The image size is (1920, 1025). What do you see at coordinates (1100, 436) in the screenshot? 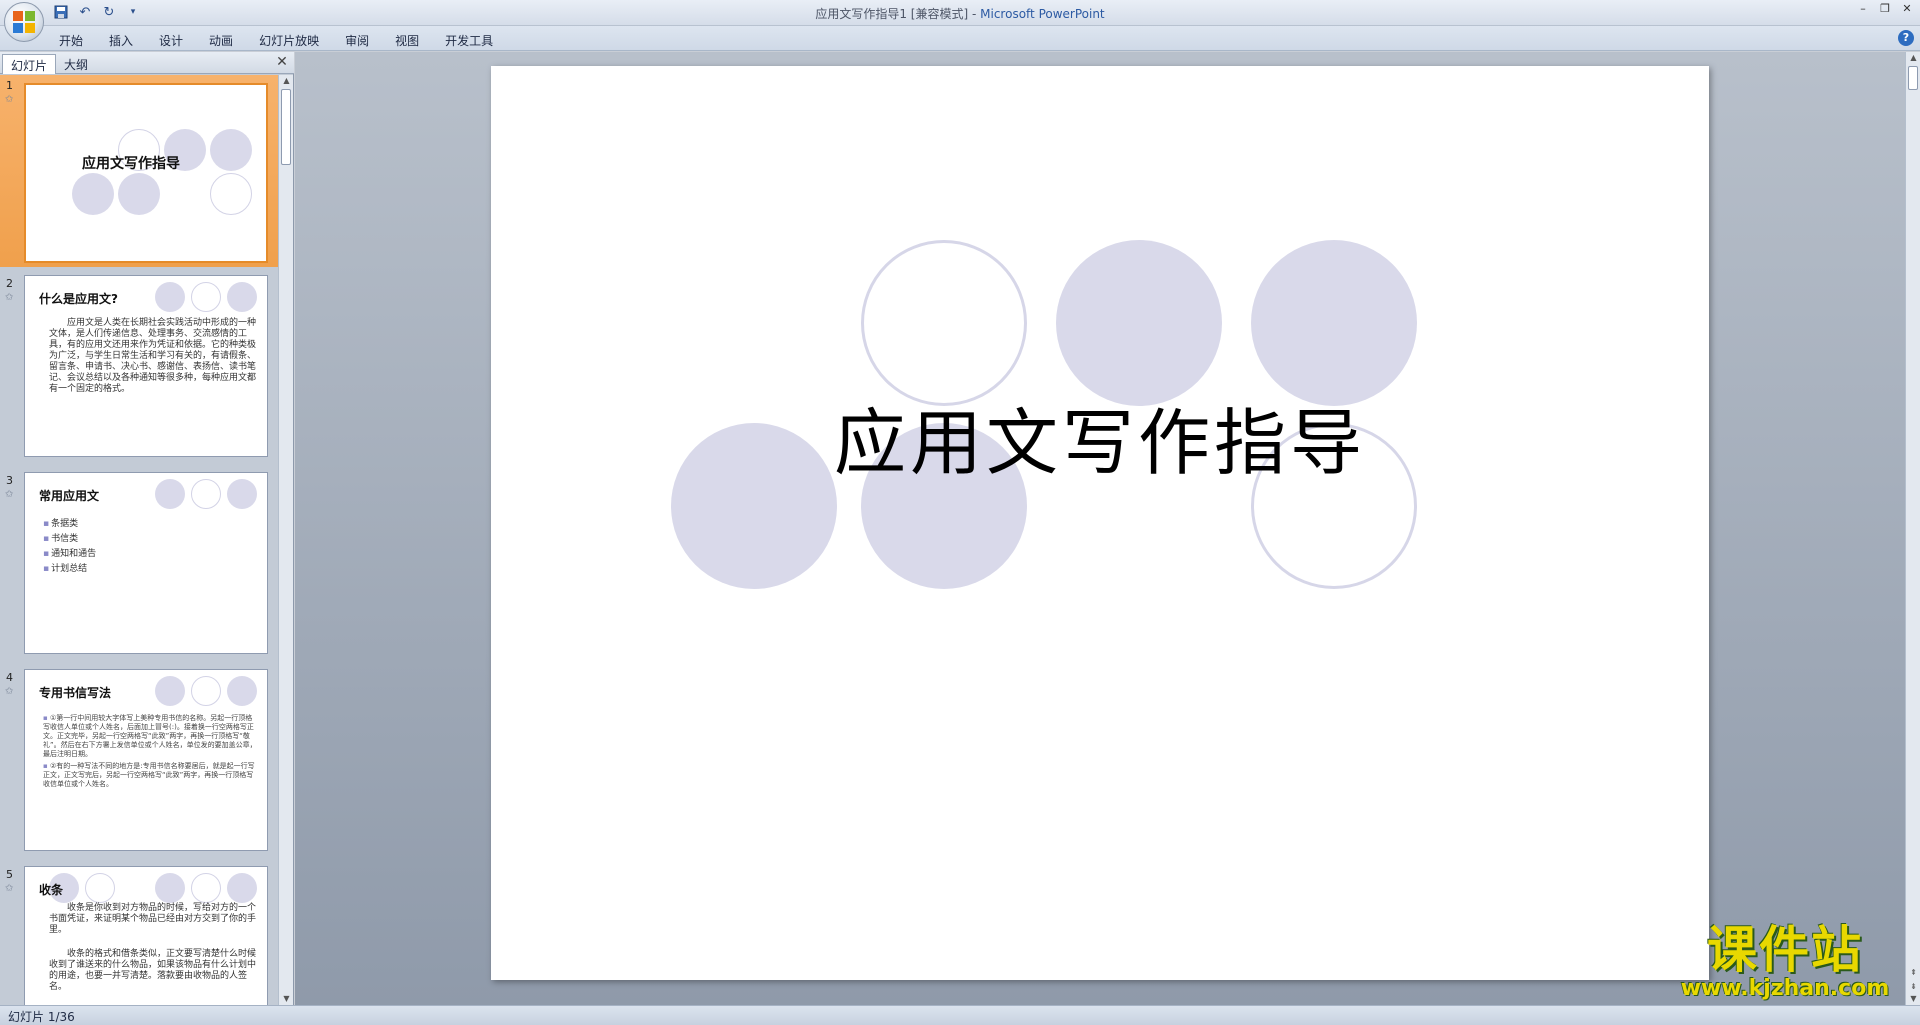
I see `slide-title: 应用文写作指导` at bounding box center [1100, 436].